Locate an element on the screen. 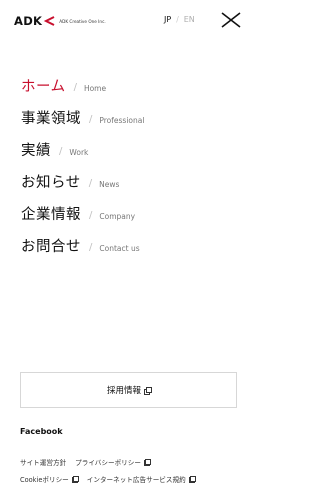 The height and width of the screenshot is (500, 320). facebook-link: Facebook is located at coordinates (41, 431).